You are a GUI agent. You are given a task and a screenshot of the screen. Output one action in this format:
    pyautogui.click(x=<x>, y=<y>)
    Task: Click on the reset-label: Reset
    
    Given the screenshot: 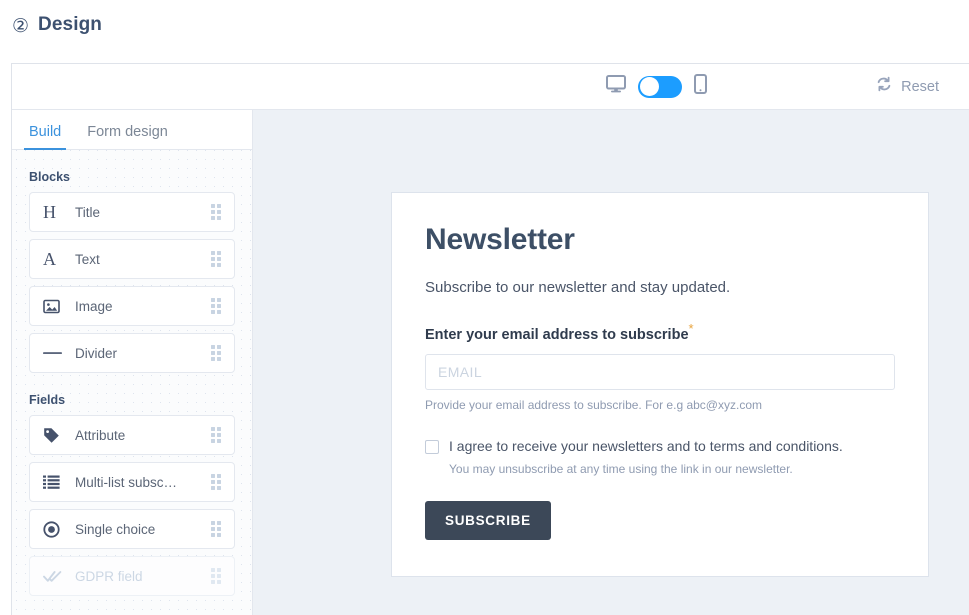 What is the action you would take?
    pyautogui.click(x=920, y=86)
    